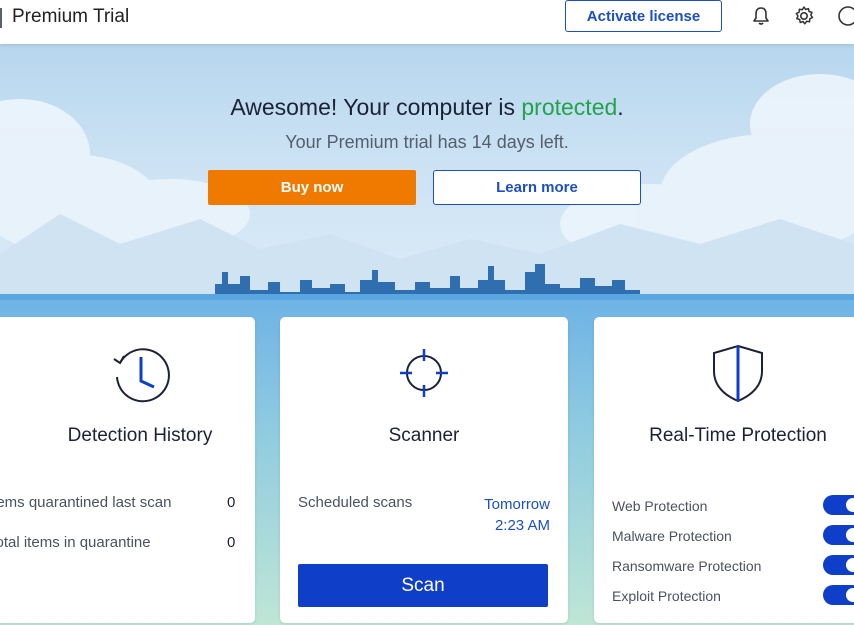 The width and height of the screenshot is (854, 625). Describe the element at coordinates (424, 435) in the screenshot. I see `scanner-title: Scanner` at that location.